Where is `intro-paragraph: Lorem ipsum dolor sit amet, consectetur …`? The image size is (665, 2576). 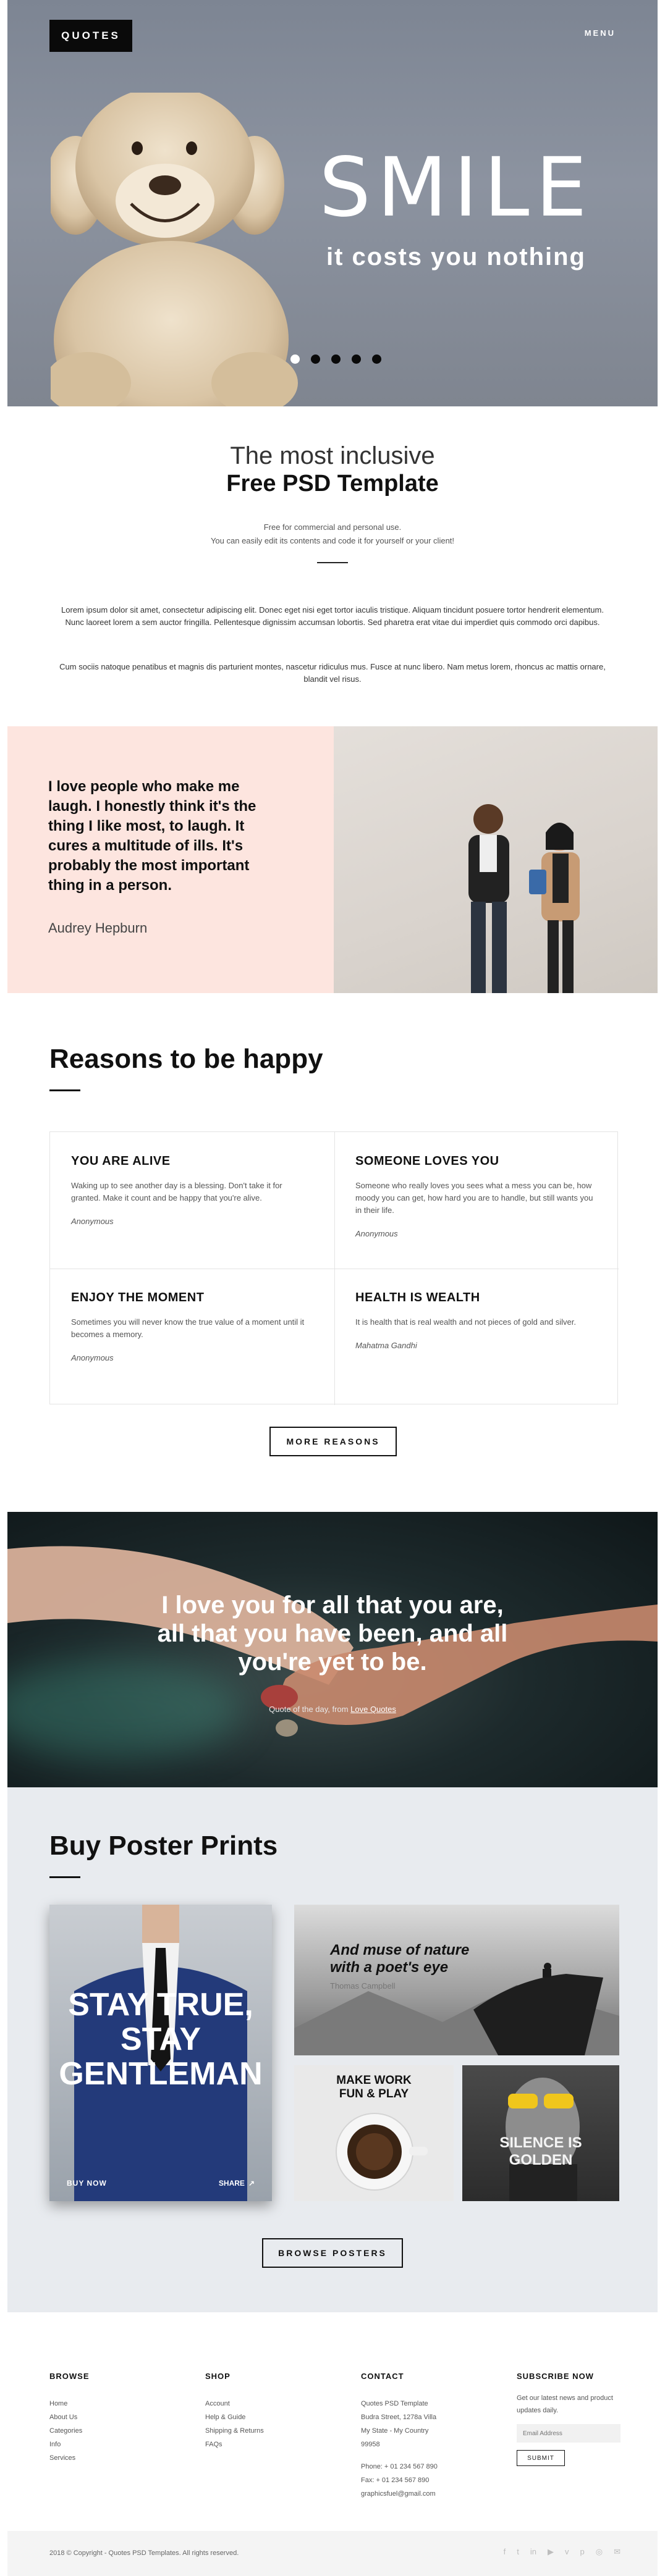 intro-paragraph: Lorem ipsum dolor sit amet, consectetur … is located at coordinates (332, 616).